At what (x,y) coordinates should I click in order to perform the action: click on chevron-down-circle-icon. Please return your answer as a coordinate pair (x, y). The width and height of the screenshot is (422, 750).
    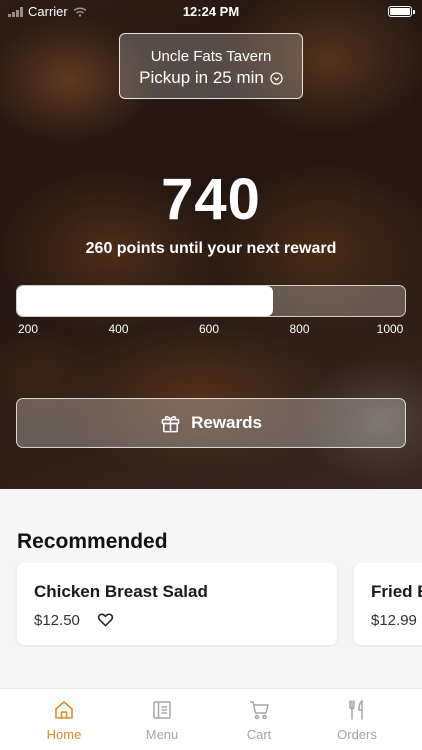
    Looking at the image, I should click on (276, 78).